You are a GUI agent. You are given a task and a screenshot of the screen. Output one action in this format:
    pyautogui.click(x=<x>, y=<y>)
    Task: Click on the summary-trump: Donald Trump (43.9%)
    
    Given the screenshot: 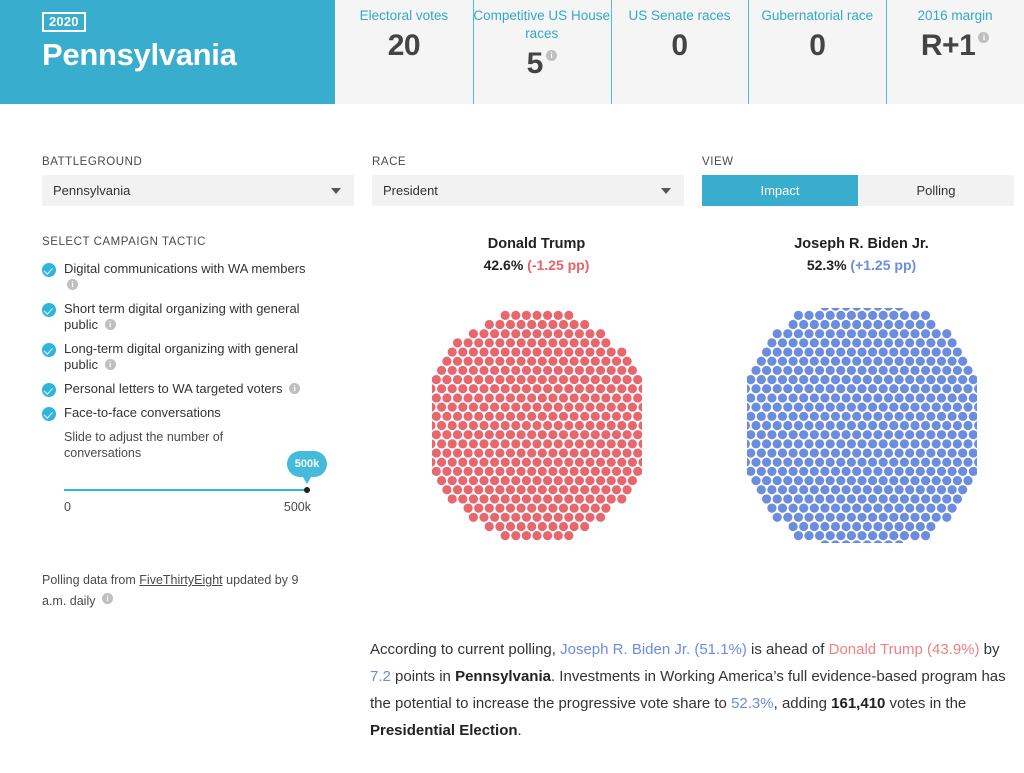 What is the action you would take?
    pyautogui.click(x=904, y=649)
    